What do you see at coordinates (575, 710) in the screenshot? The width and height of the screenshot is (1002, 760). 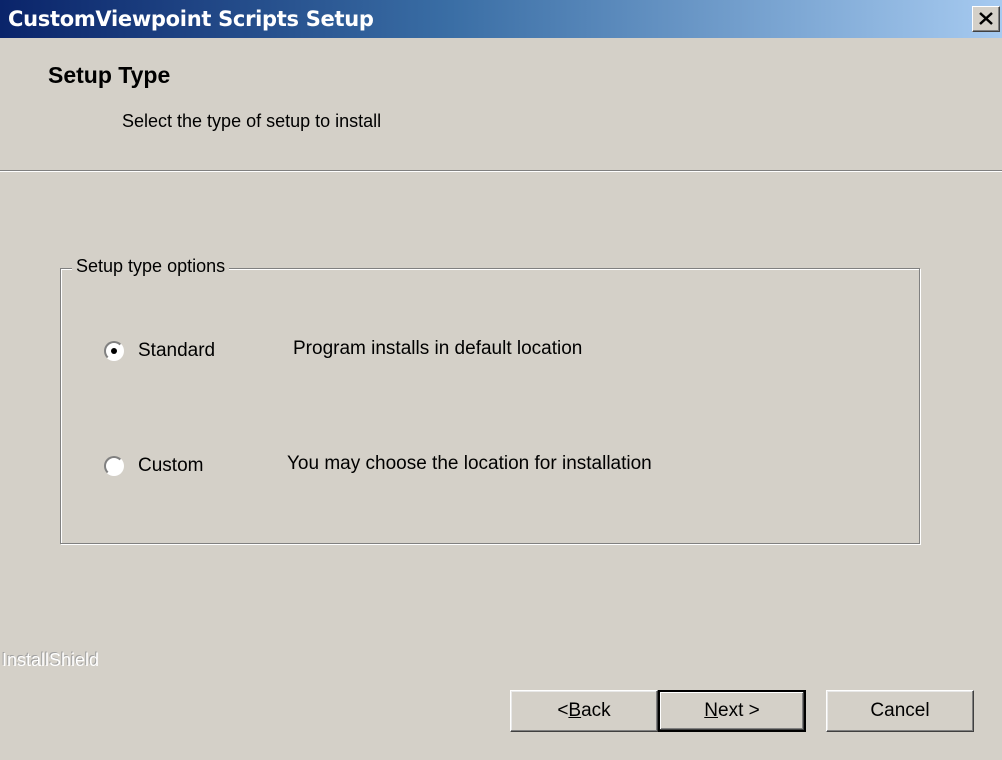 I see `back-label-mnemonic: B` at bounding box center [575, 710].